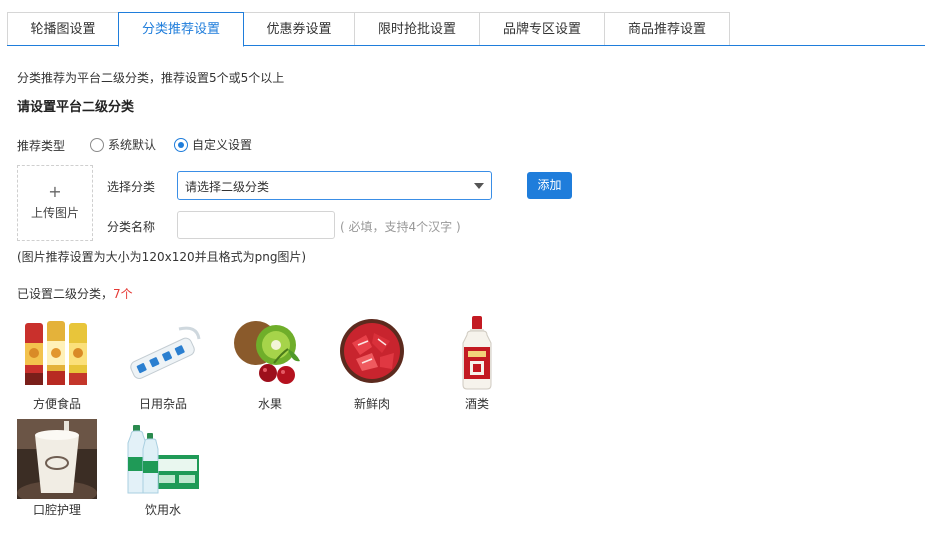 This screenshot has height=535, width=925. What do you see at coordinates (227, 187) in the screenshot?
I see `category-select-value: 请选择二级分类` at bounding box center [227, 187].